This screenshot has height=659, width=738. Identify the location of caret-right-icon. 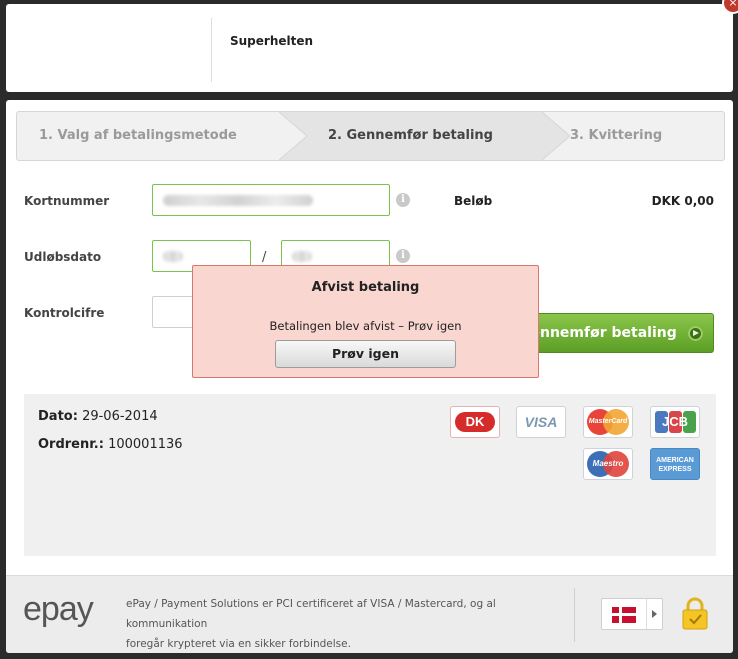
(654, 614).